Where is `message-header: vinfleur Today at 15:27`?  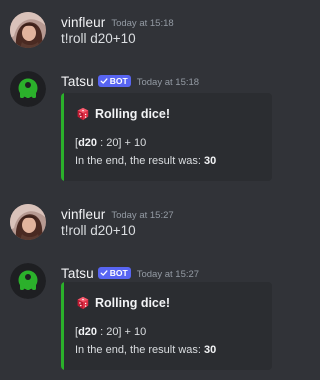 message-header: vinfleur Today at 15:27 is located at coordinates (117, 214).